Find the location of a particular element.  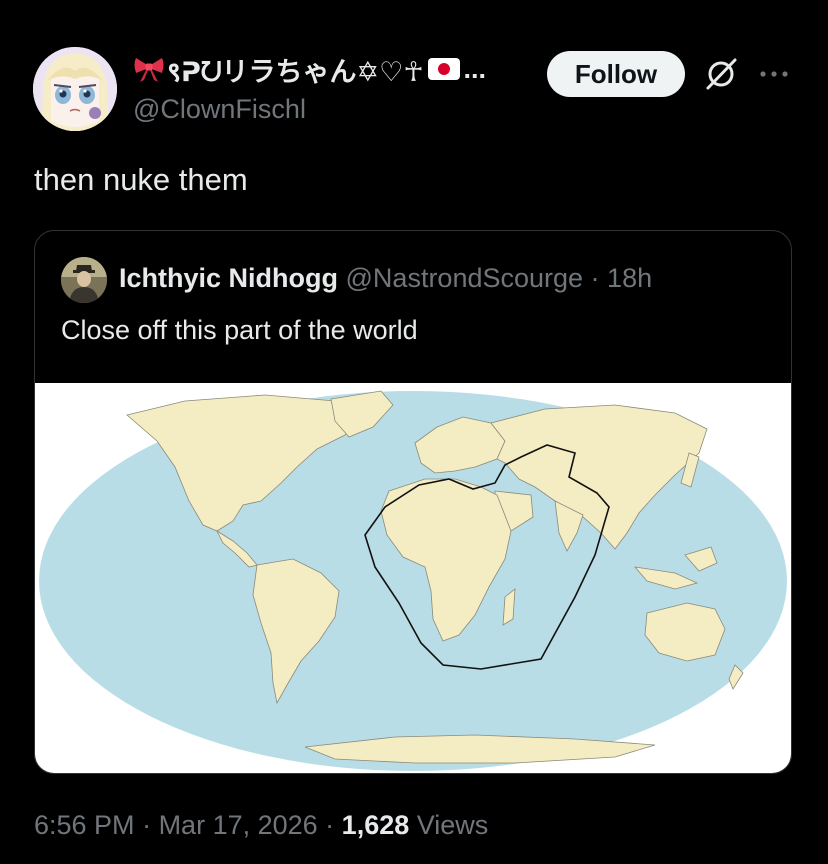

quote-header: Ichthyic Nidhogg @NastrondScourge · 18h is located at coordinates (385, 278).